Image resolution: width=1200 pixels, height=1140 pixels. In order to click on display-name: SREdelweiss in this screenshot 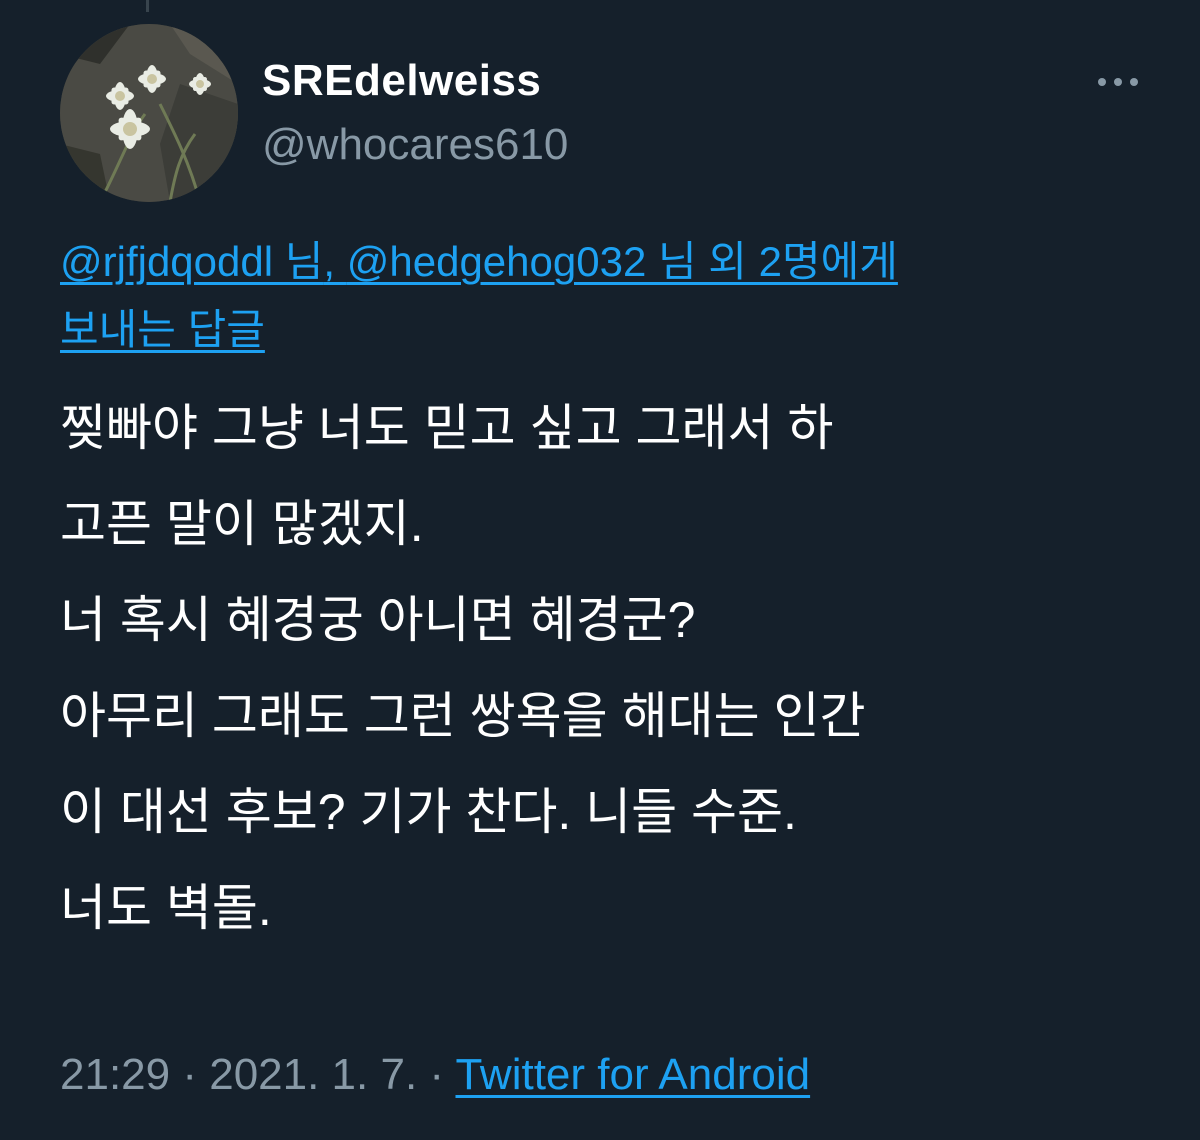, I will do `click(401, 81)`.